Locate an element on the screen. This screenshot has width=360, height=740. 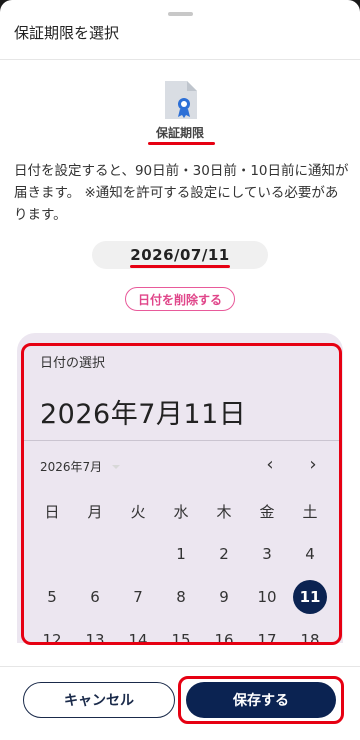
save-button: 保存する is located at coordinates (261, 700).